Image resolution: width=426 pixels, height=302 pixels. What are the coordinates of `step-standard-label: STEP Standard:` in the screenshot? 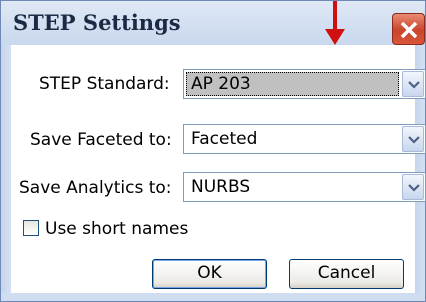 It's located at (104, 84).